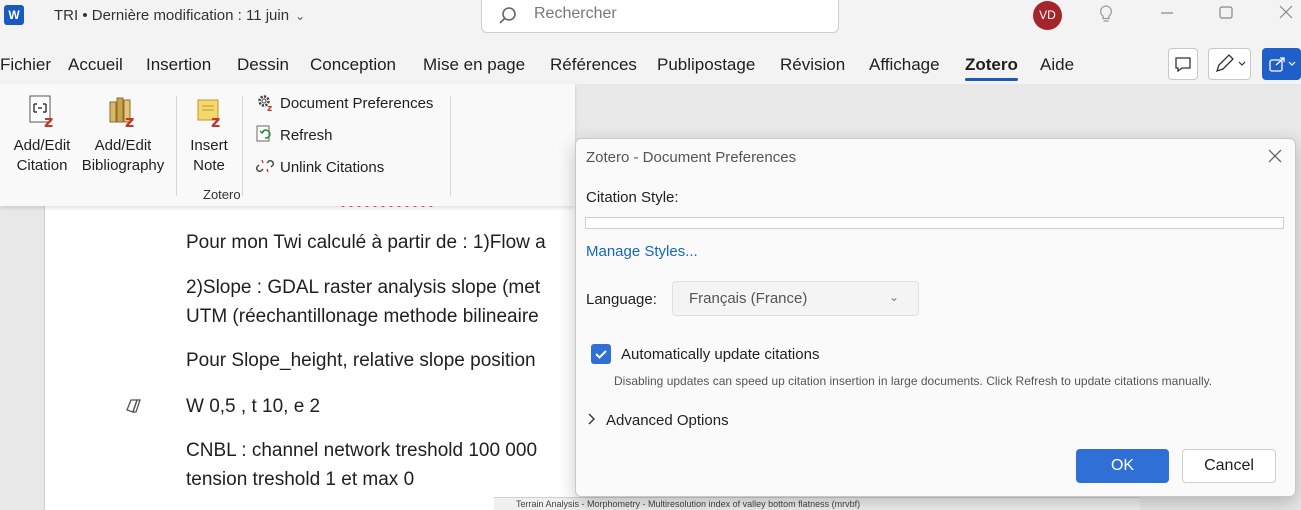 The height and width of the screenshot is (510, 1301). I want to click on add-edit-citation-line2: Citation, so click(42, 165).